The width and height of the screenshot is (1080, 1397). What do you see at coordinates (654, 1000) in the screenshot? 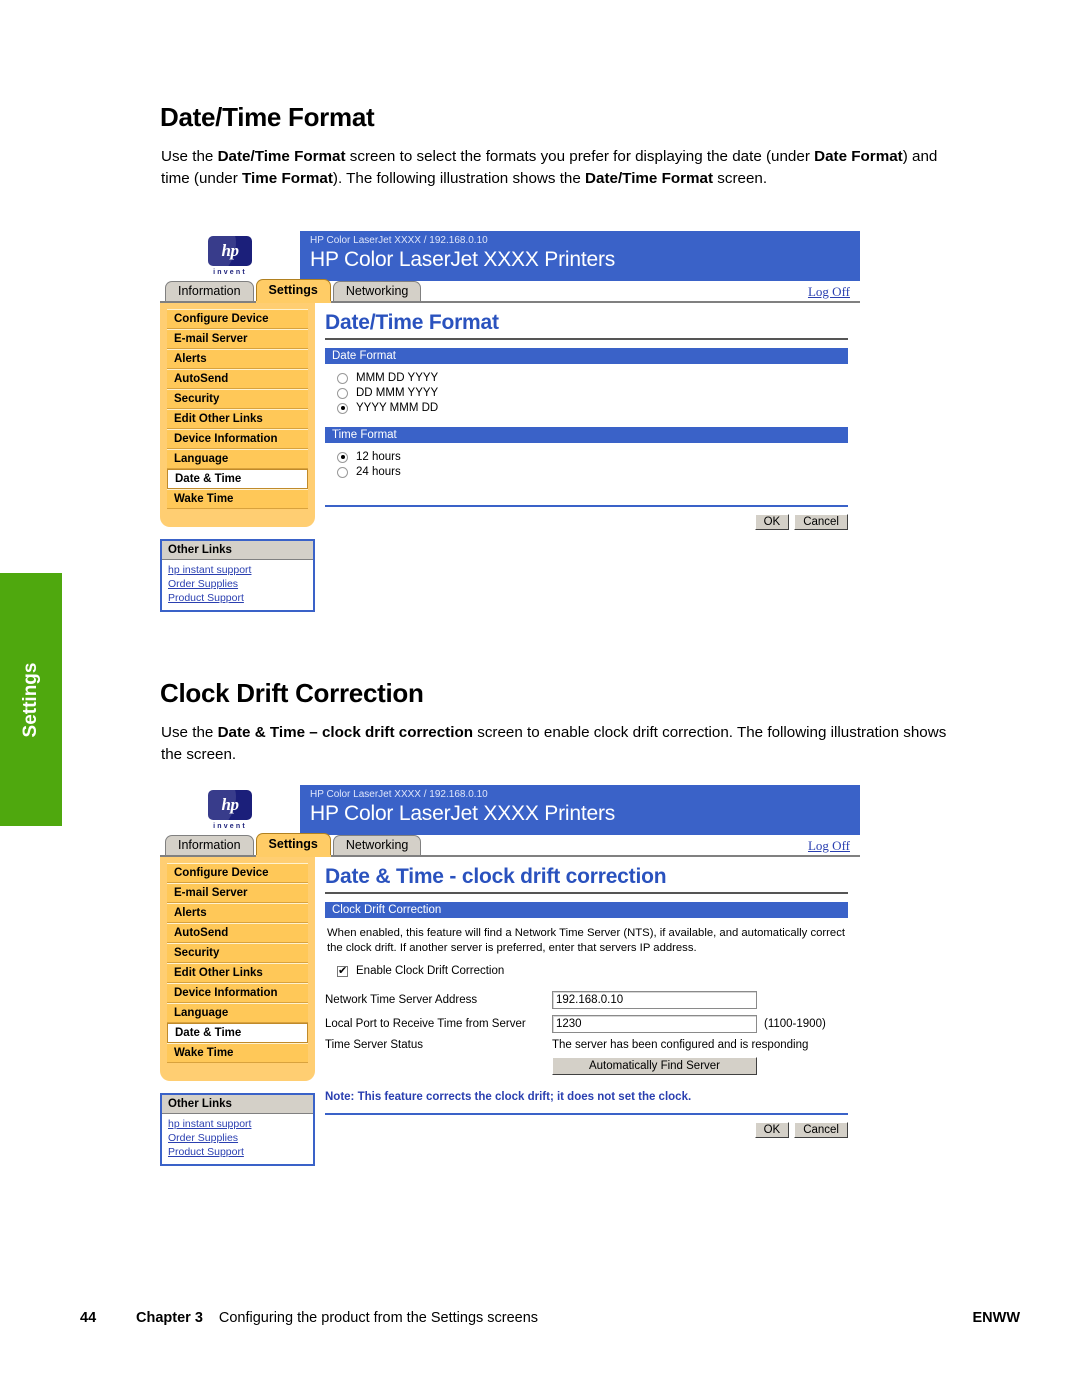
I see `input-network-time-server-address: 192.168.0.10` at bounding box center [654, 1000].